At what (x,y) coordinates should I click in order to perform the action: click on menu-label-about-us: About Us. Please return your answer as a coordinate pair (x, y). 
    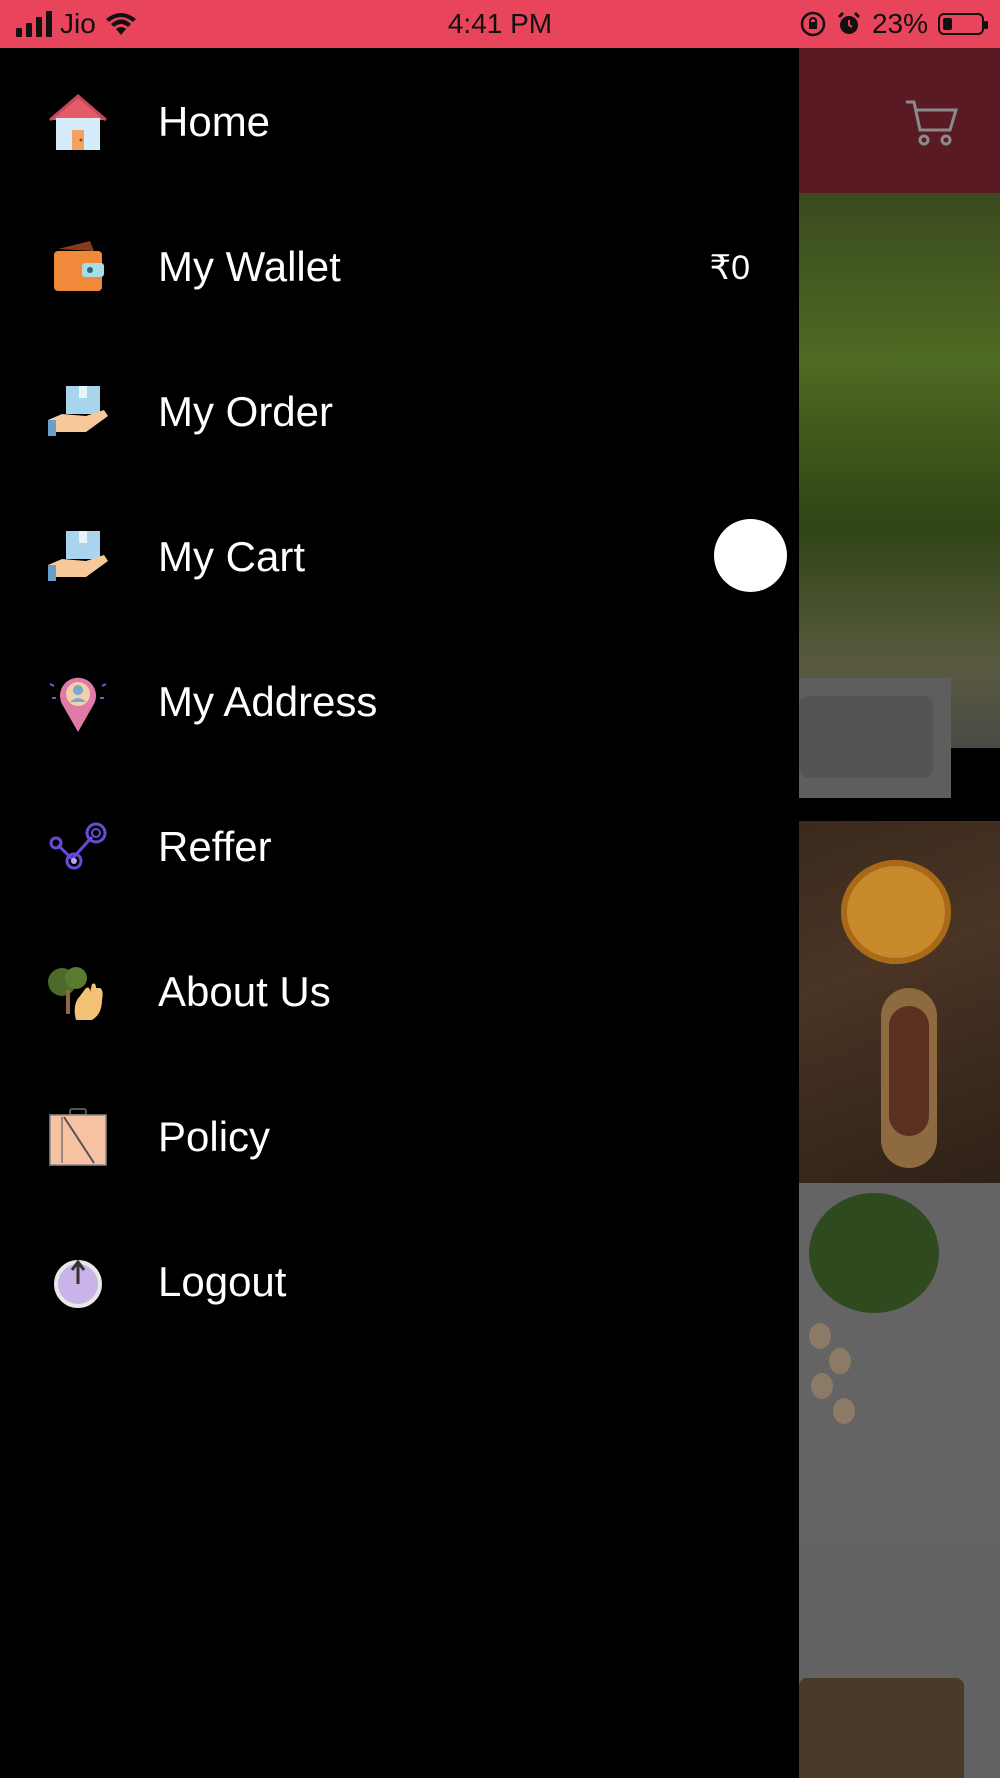
    Looking at the image, I should click on (244, 991).